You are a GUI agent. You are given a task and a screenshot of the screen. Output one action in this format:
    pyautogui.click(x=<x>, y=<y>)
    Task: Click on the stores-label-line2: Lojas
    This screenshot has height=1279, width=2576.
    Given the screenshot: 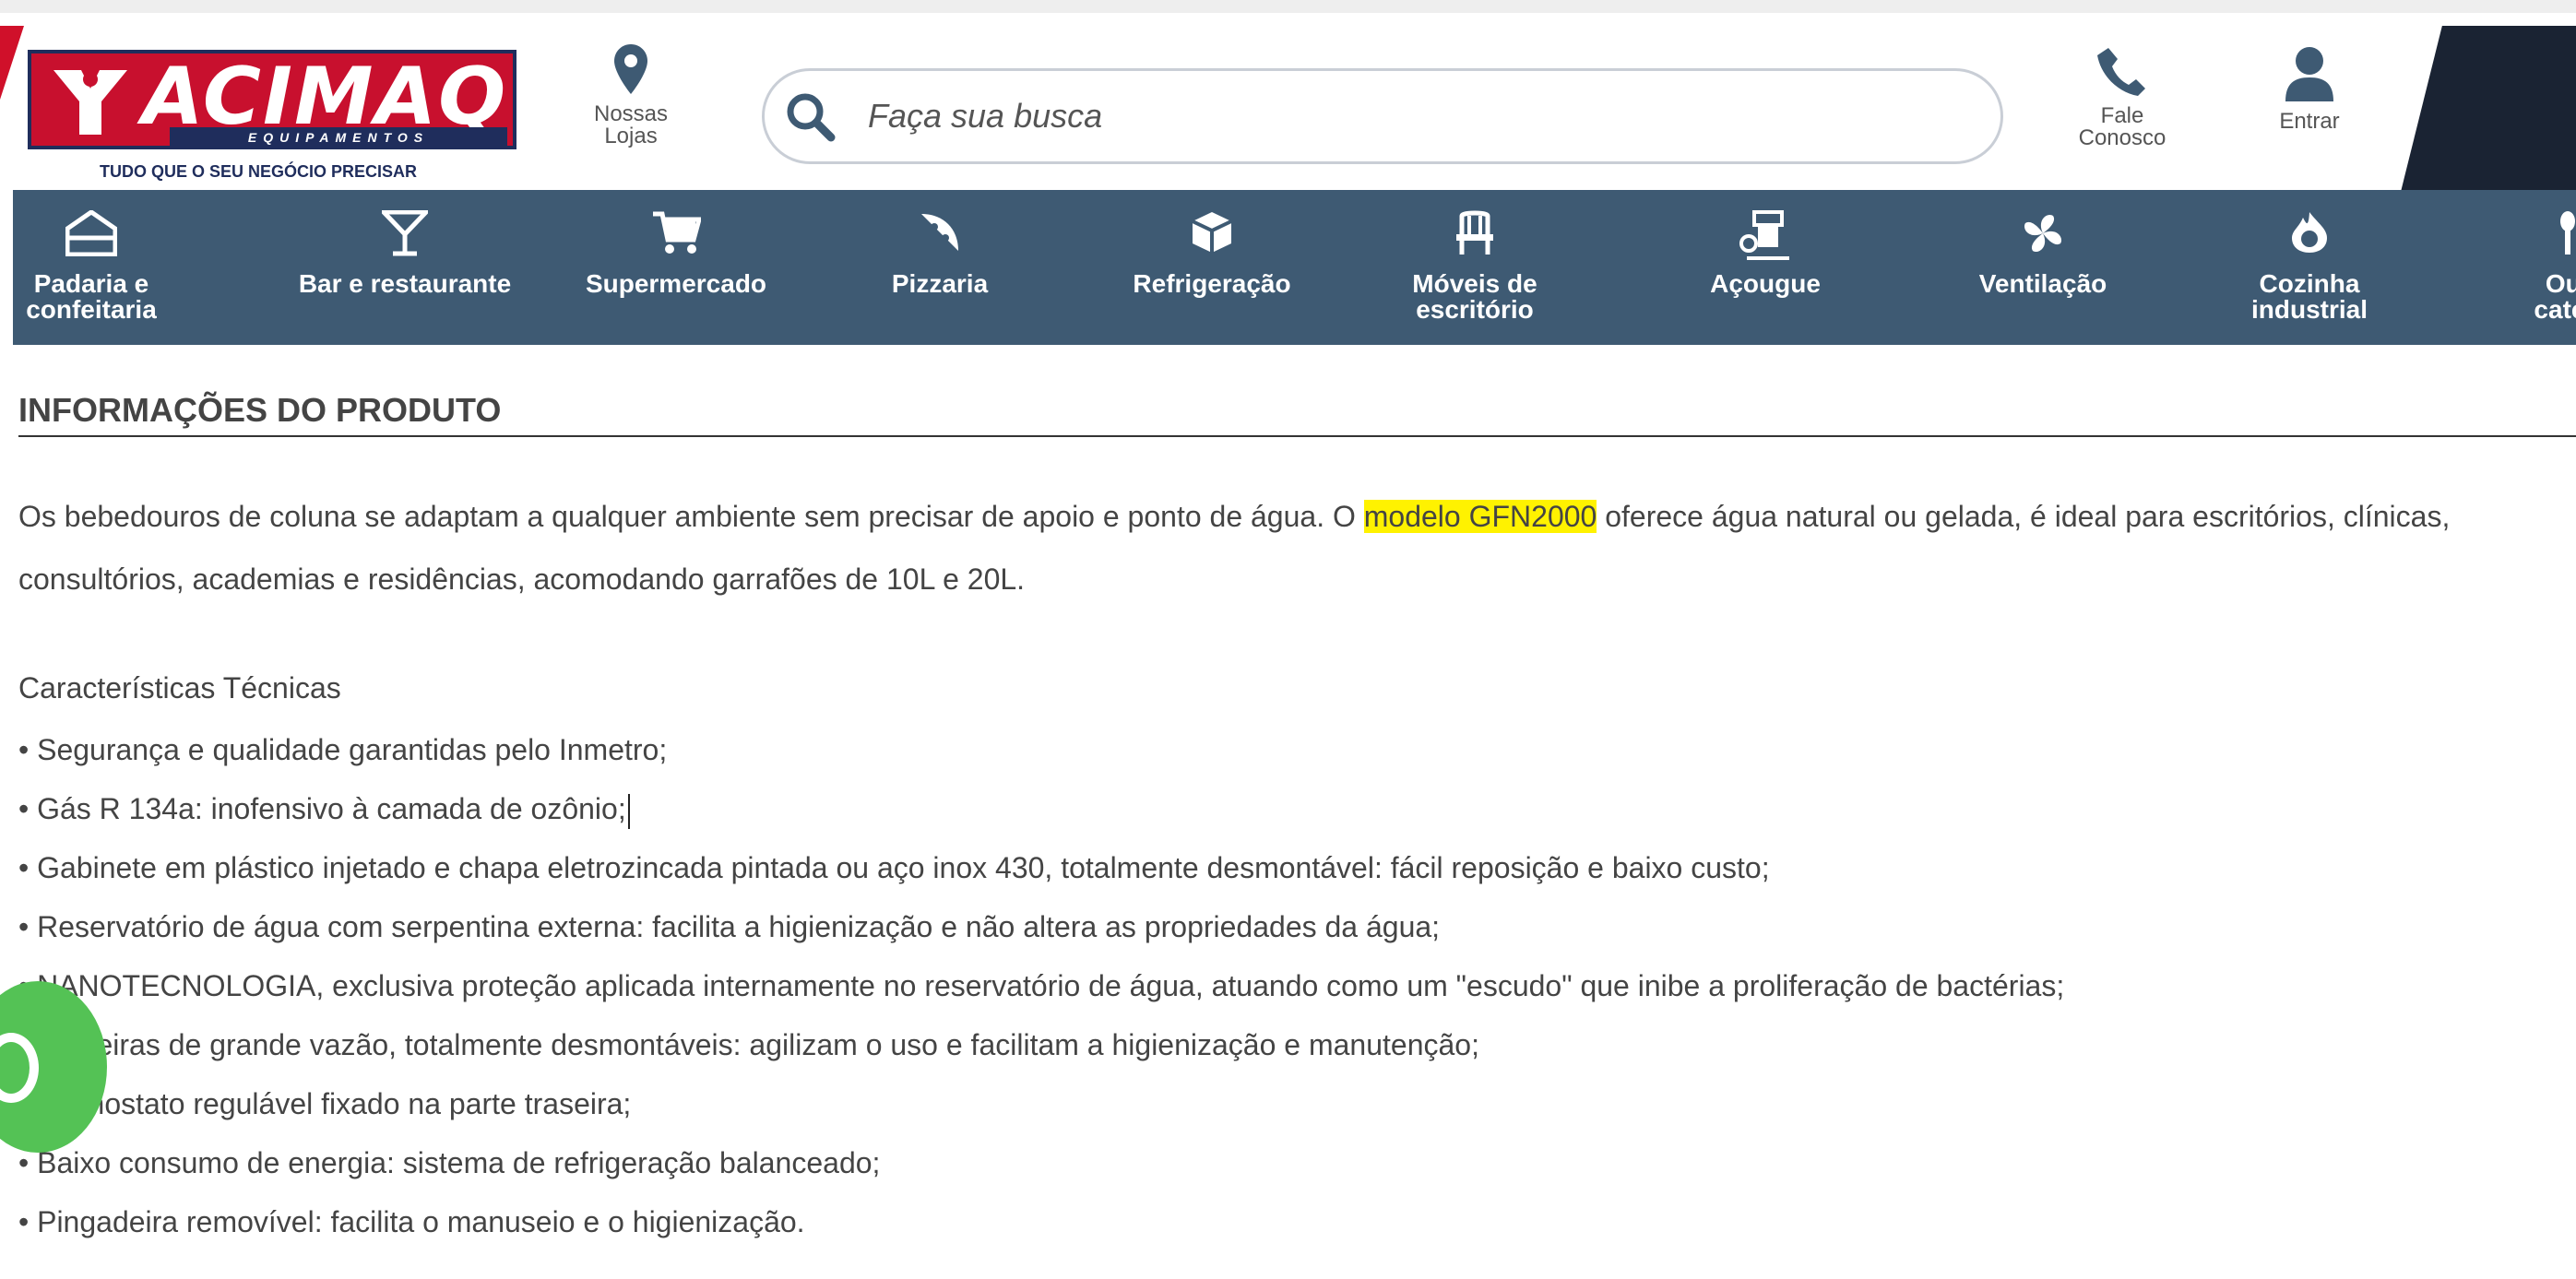 What is the action you would take?
    pyautogui.click(x=631, y=136)
    